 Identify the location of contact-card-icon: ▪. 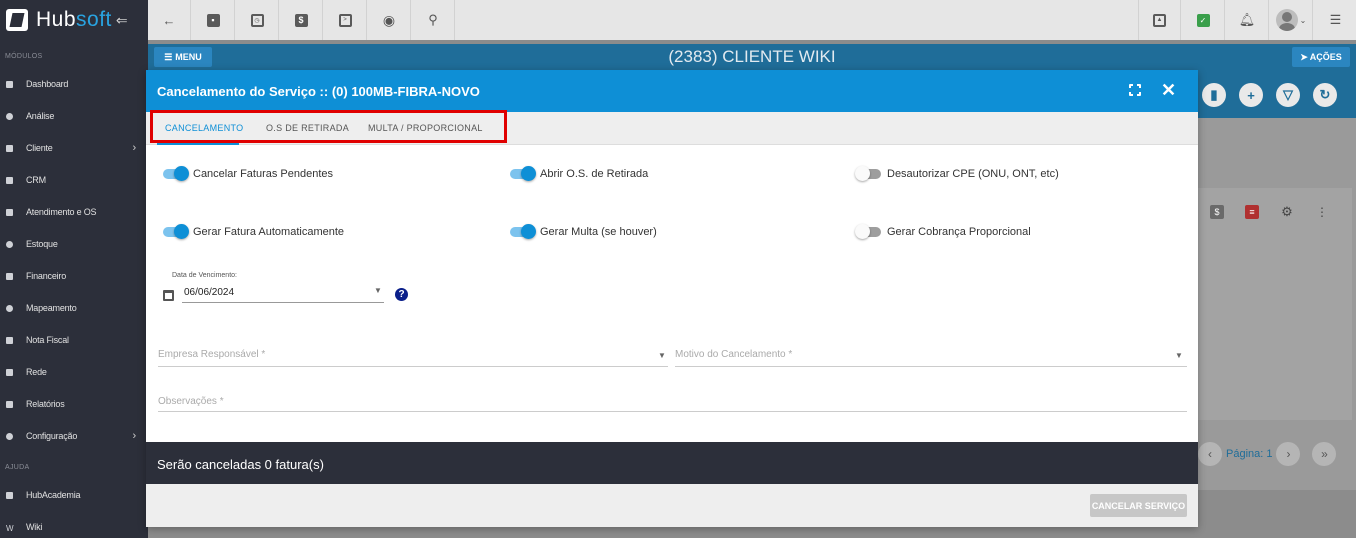
(213, 20).